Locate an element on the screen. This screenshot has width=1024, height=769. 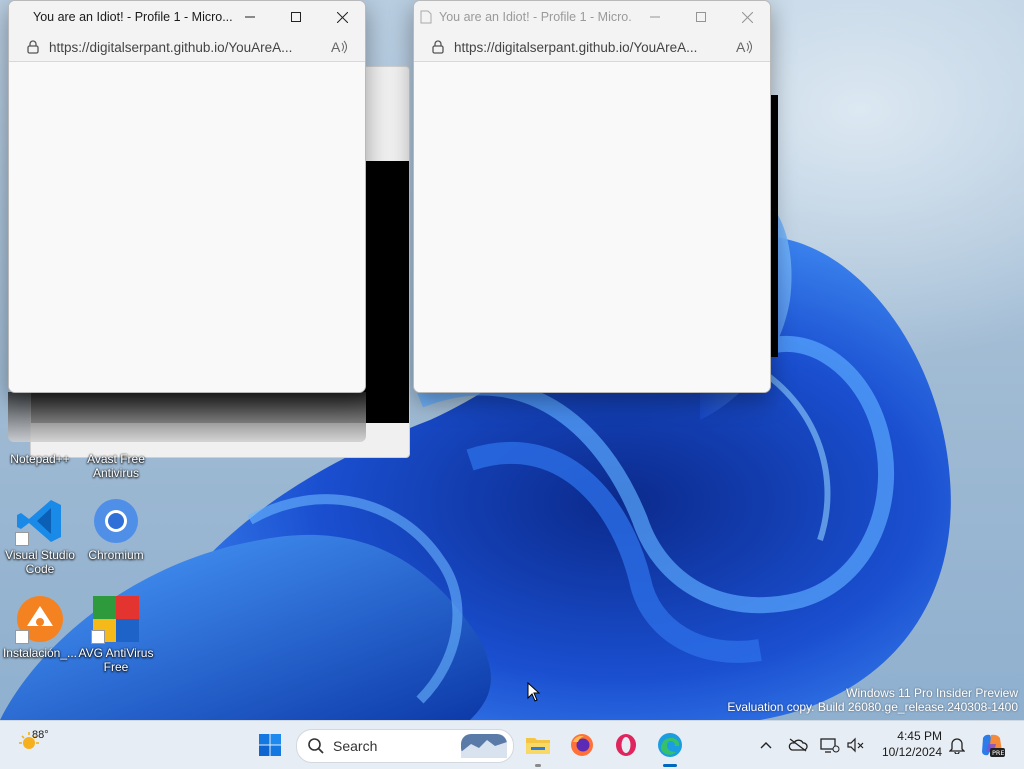
bell-icon is located at coordinates (957, 746).